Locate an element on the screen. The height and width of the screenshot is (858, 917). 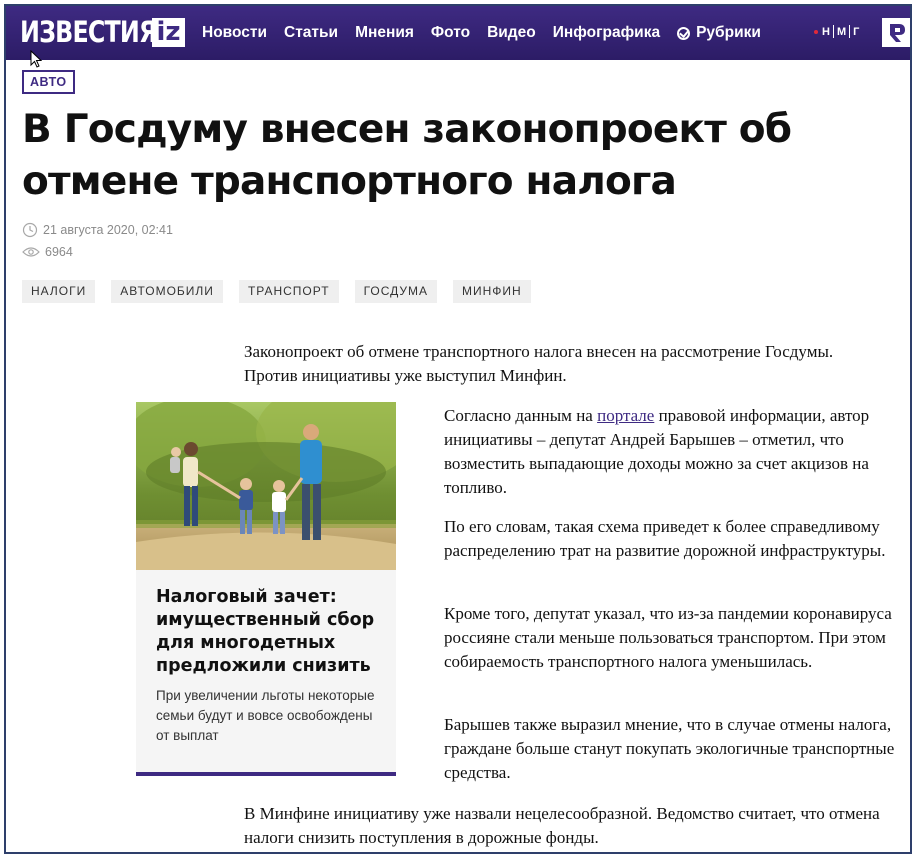
family-photo-illustration is located at coordinates (266, 486).